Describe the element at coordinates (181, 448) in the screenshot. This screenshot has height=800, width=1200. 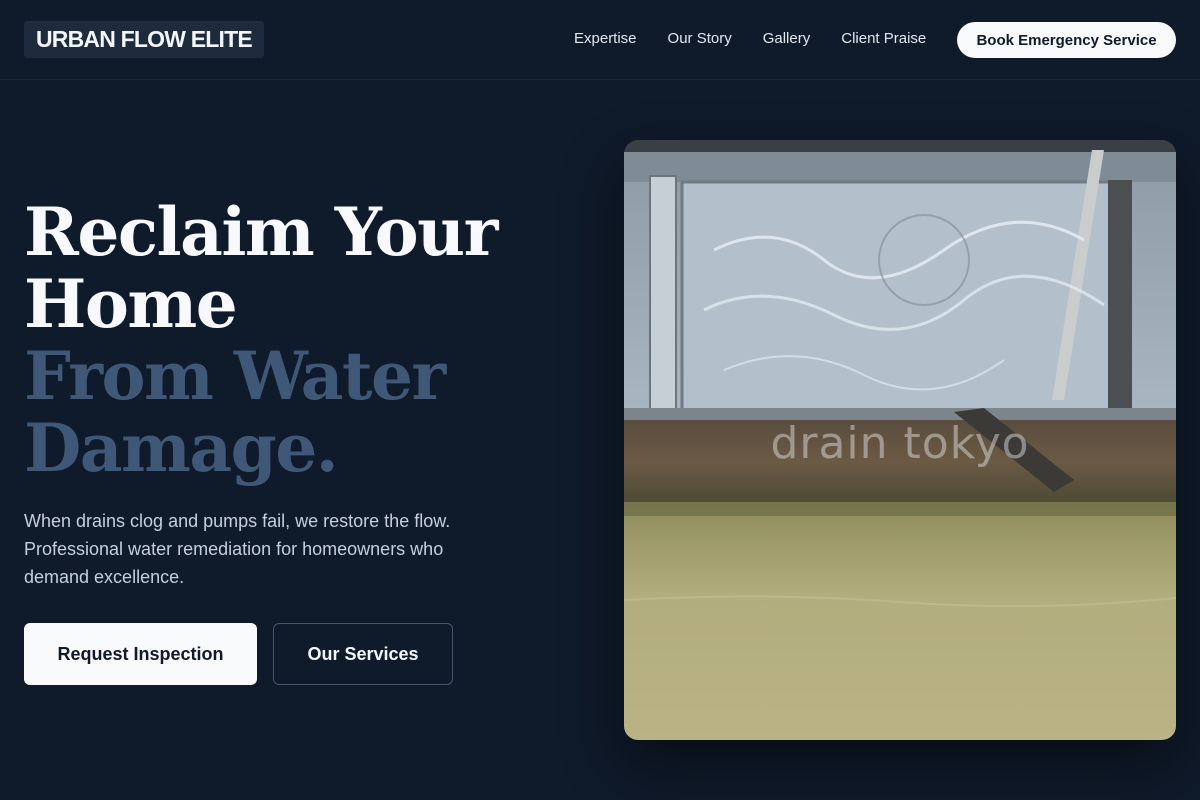
I see `hero-title-accent-line: Damage.` at that location.